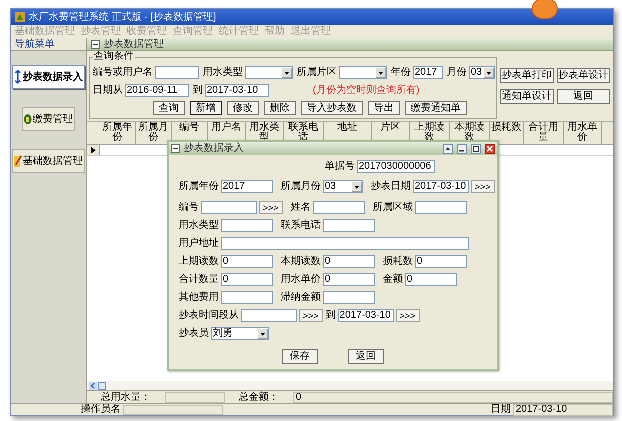  I want to click on nav-button: 缴费管理, so click(48, 119).